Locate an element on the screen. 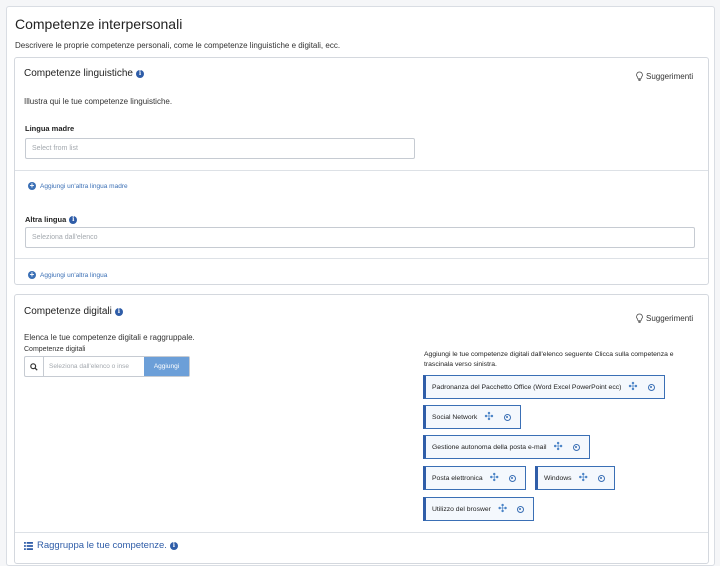  add-other-language-link: + Aggiungi un'altra lingua is located at coordinates (67, 275).